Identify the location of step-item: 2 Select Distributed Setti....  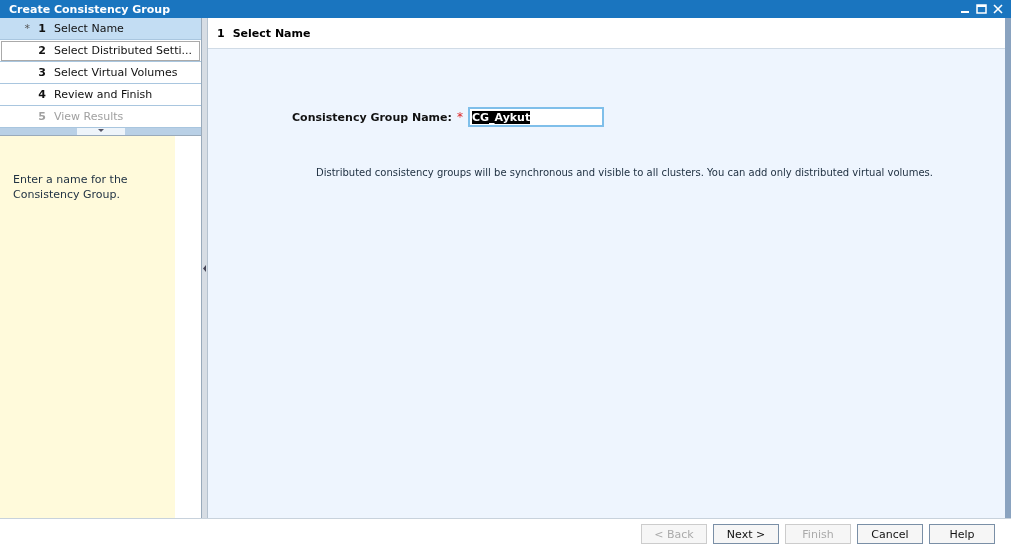
(100, 51).